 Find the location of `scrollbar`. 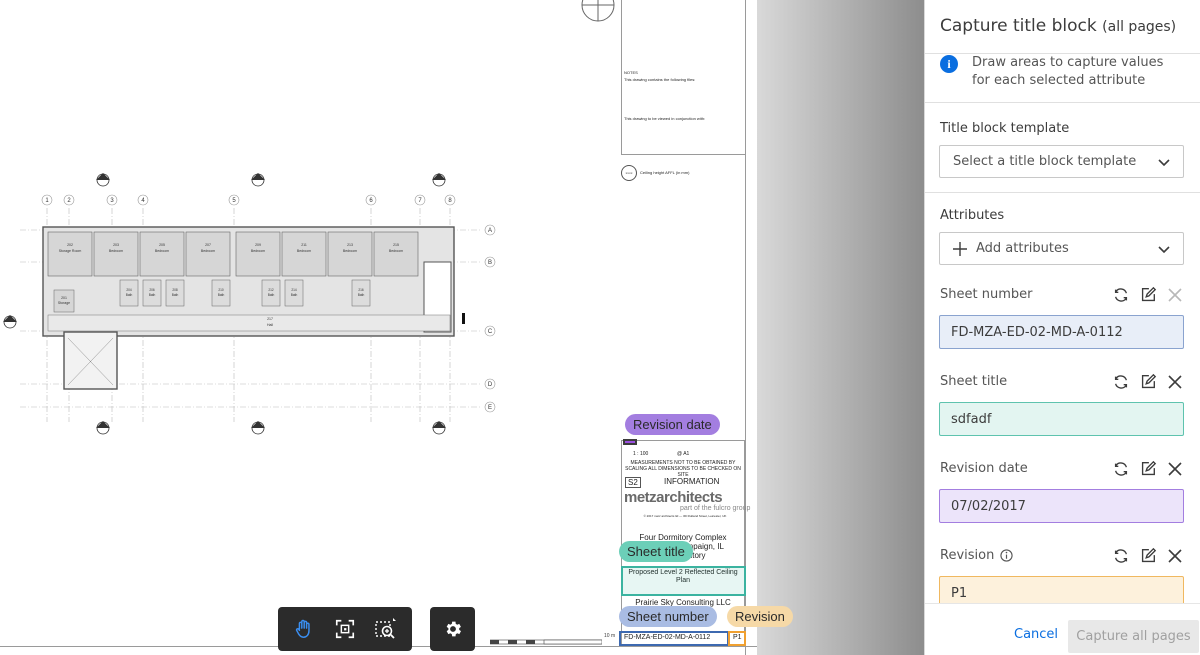

scrollbar is located at coordinates (1197, 331).